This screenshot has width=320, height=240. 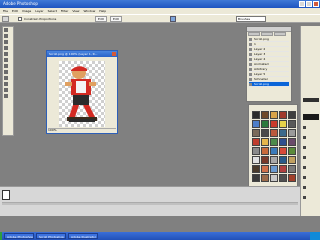 I want to click on move-tool-icon, so click(x=6, y=36).